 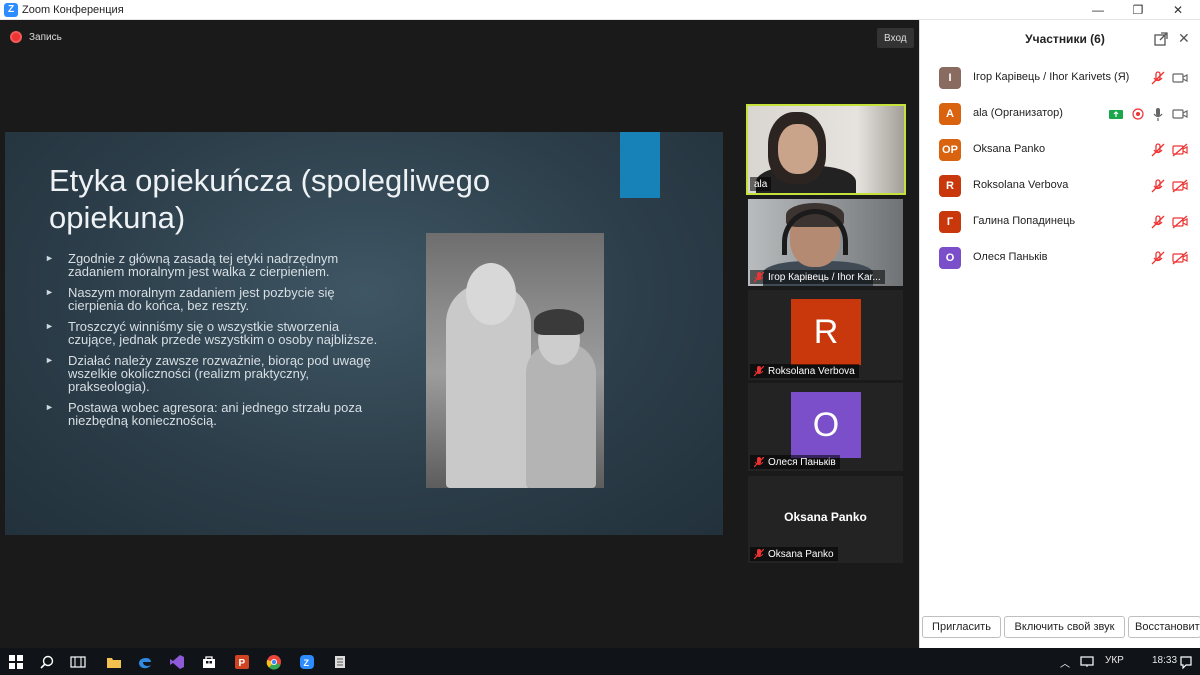 What do you see at coordinates (600, 10) in the screenshot?
I see `title-bar: Z Zoom Конференция — ❐ ✕` at bounding box center [600, 10].